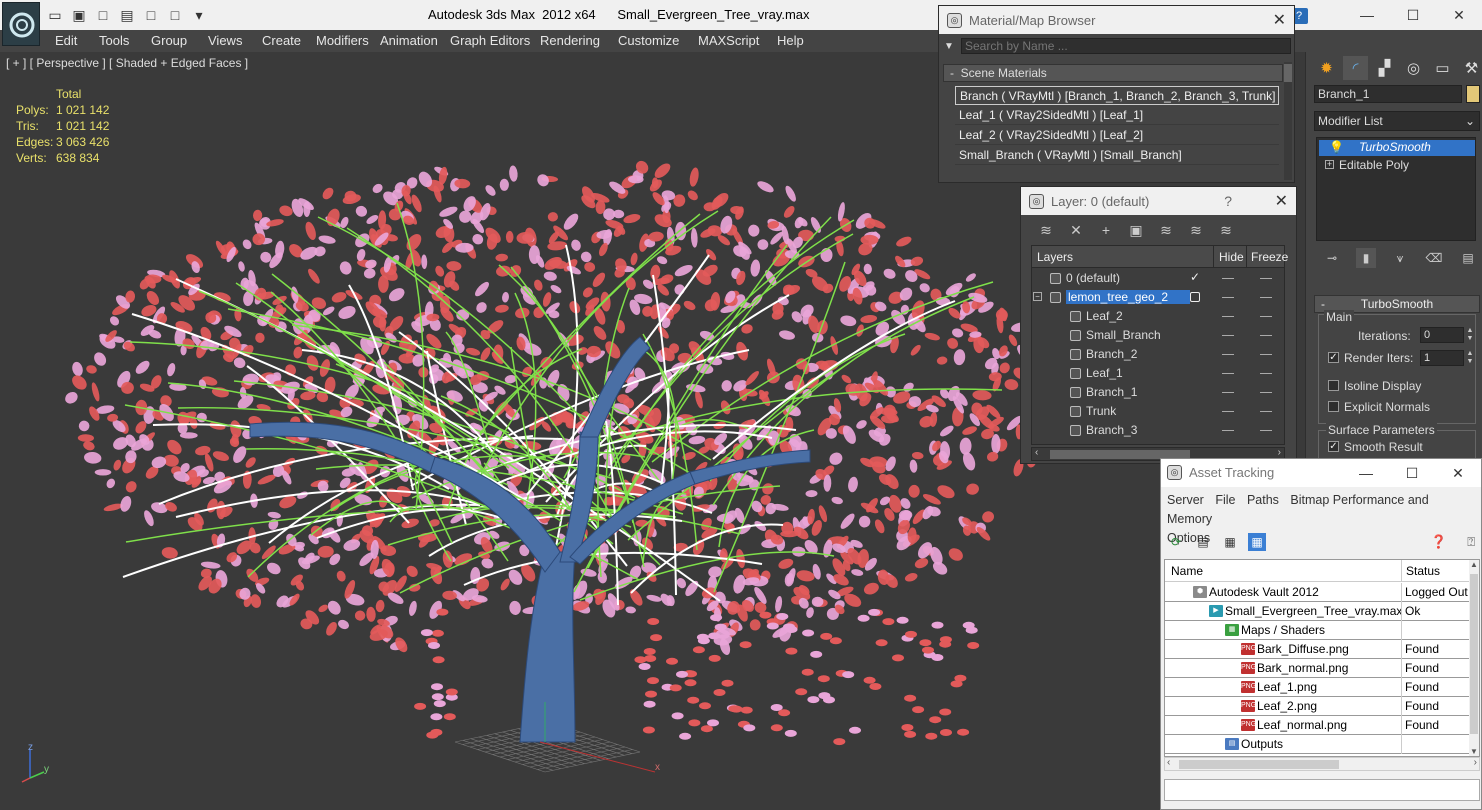 The height and width of the screenshot is (810, 1482). I want to click on render-iters-spinner: 1, so click(1442, 358).